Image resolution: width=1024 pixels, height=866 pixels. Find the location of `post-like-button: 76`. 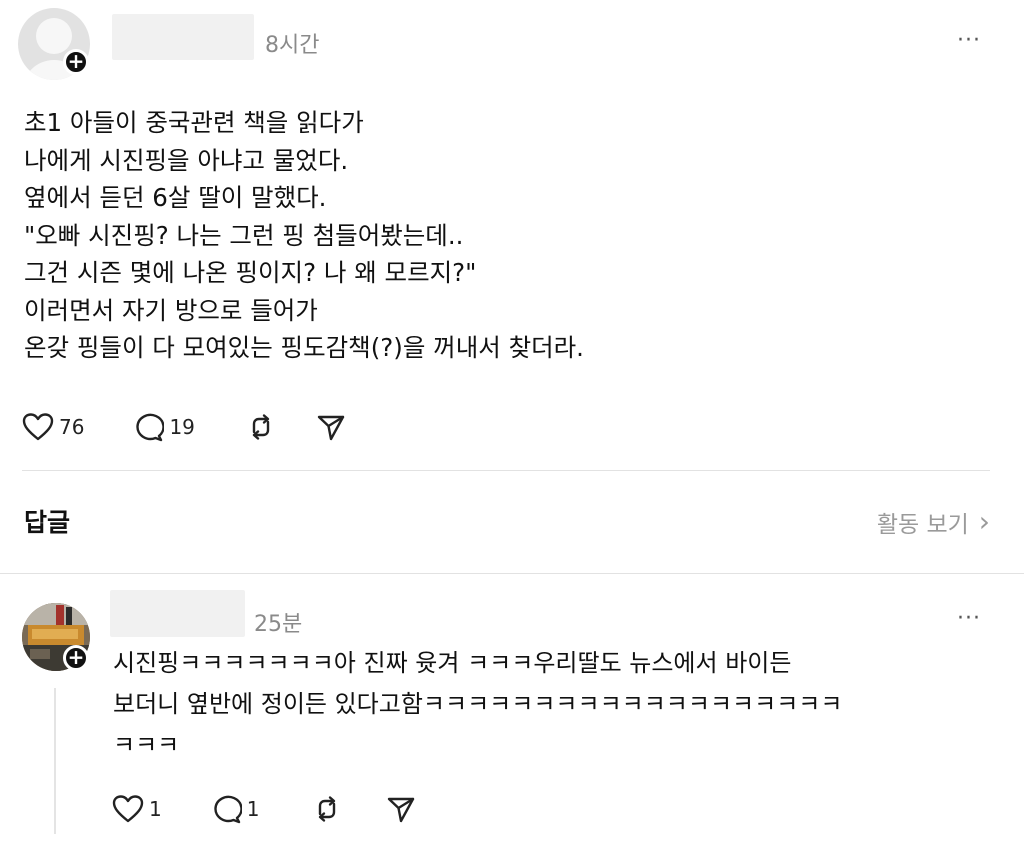

post-like-button: 76 is located at coordinates (53, 427).